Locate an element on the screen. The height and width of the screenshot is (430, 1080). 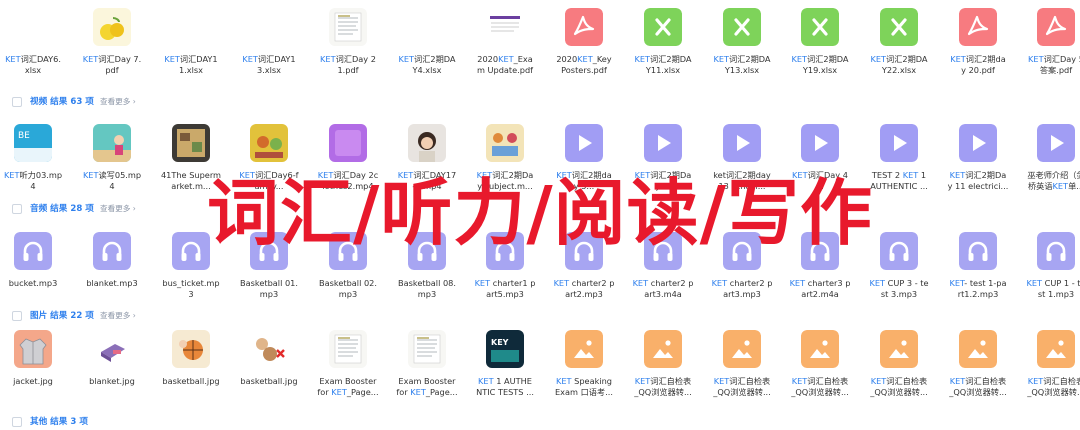
file-item: KET词汇2期da y 20.pdf is located at coordinates (978, 45).